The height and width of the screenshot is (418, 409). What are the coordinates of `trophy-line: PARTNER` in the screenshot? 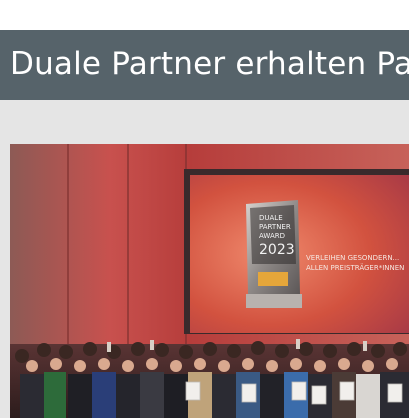 It's located at (275, 227).